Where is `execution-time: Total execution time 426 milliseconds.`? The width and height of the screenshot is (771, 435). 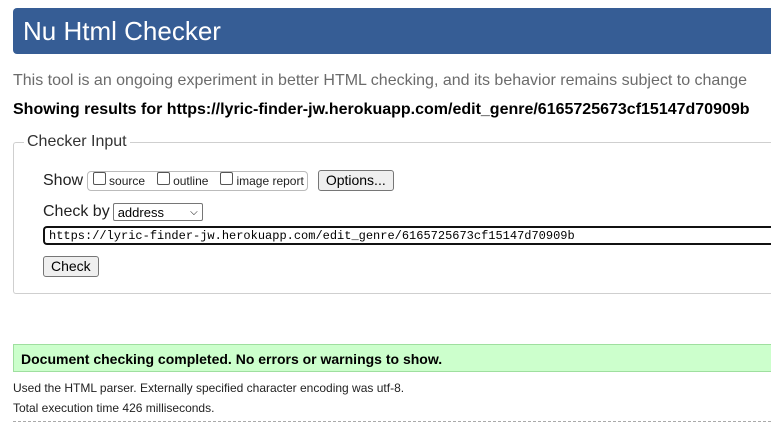
execution-time: Total execution time 426 milliseconds. is located at coordinates (114, 408).